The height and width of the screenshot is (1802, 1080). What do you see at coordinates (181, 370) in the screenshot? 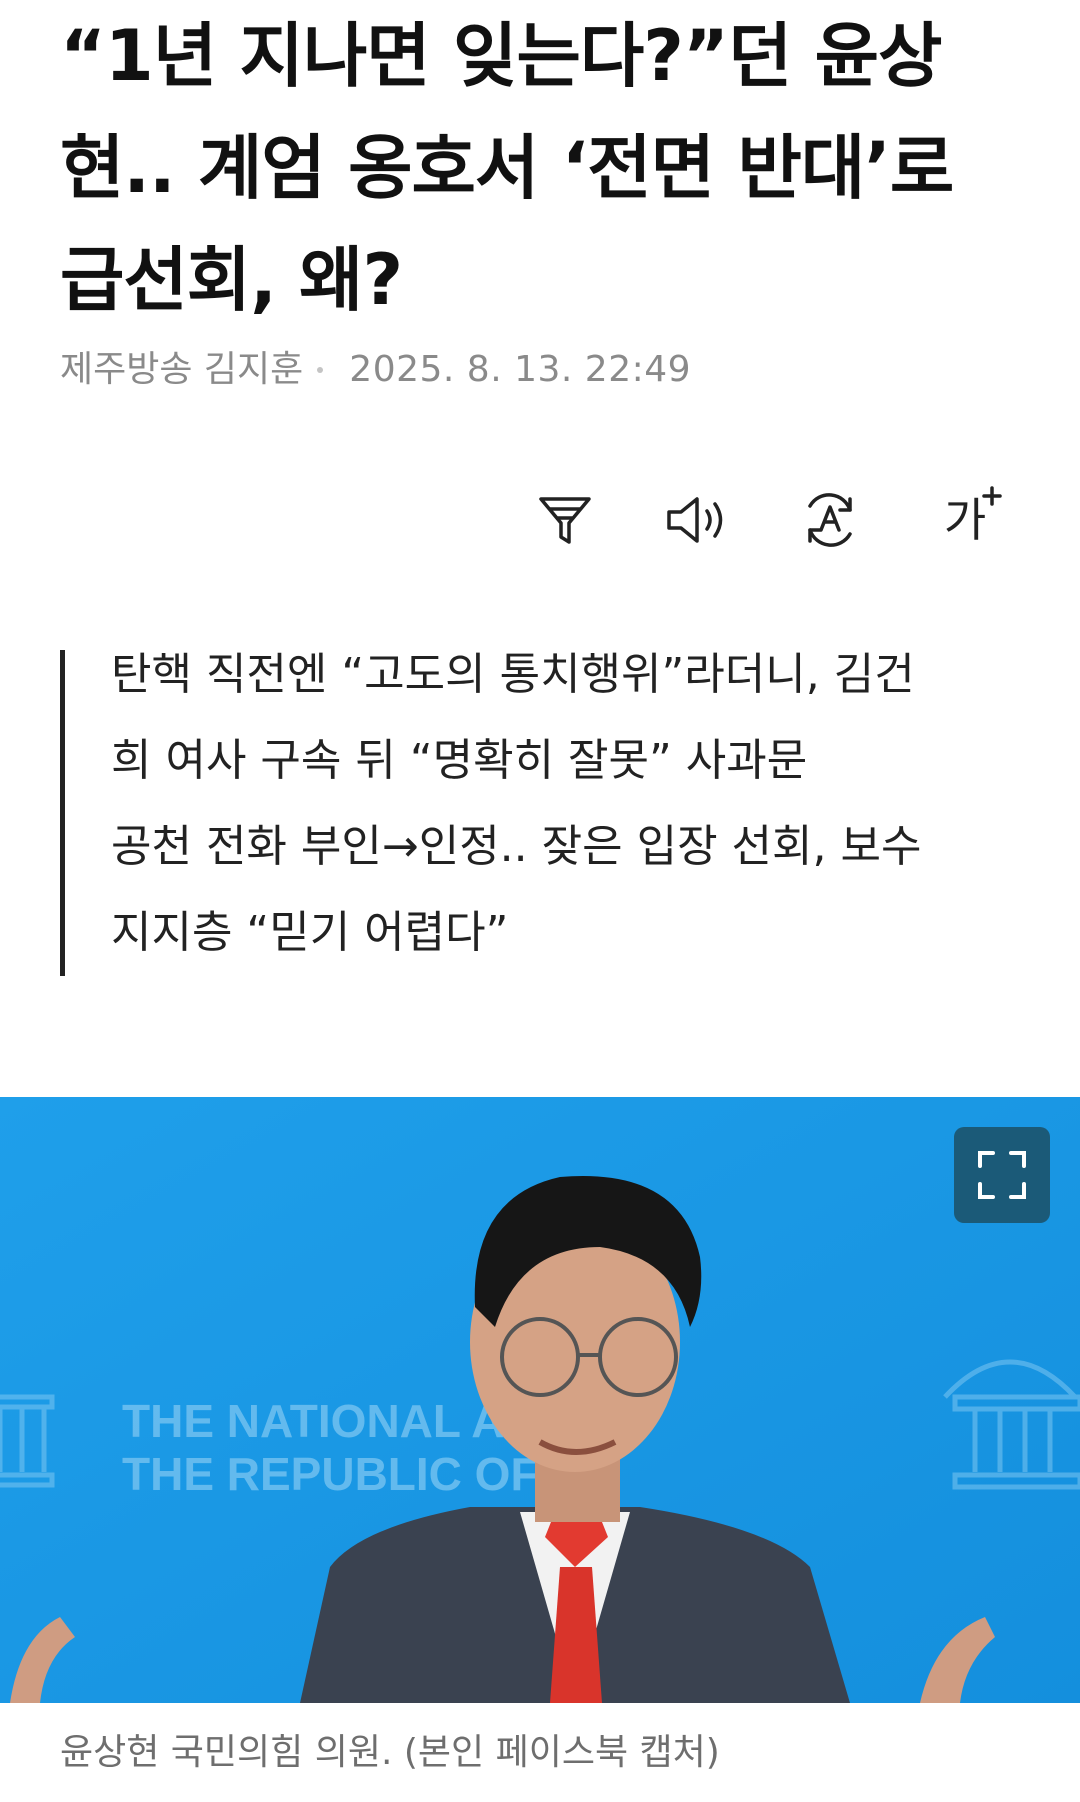
I see `article-source: 제주방송 김지훈` at bounding box center [181, 370].